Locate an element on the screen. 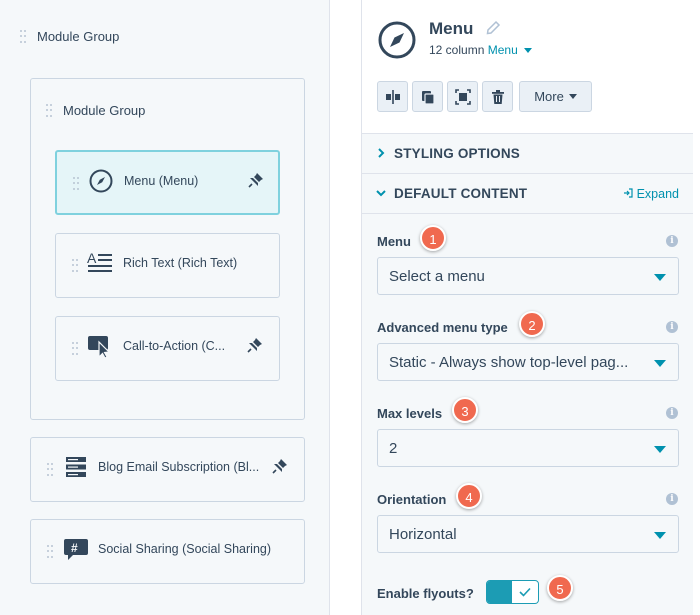 The height and width of the screenshot is (615, 700). module-type-dropdown: Menu is located at coordinates (503, 50).